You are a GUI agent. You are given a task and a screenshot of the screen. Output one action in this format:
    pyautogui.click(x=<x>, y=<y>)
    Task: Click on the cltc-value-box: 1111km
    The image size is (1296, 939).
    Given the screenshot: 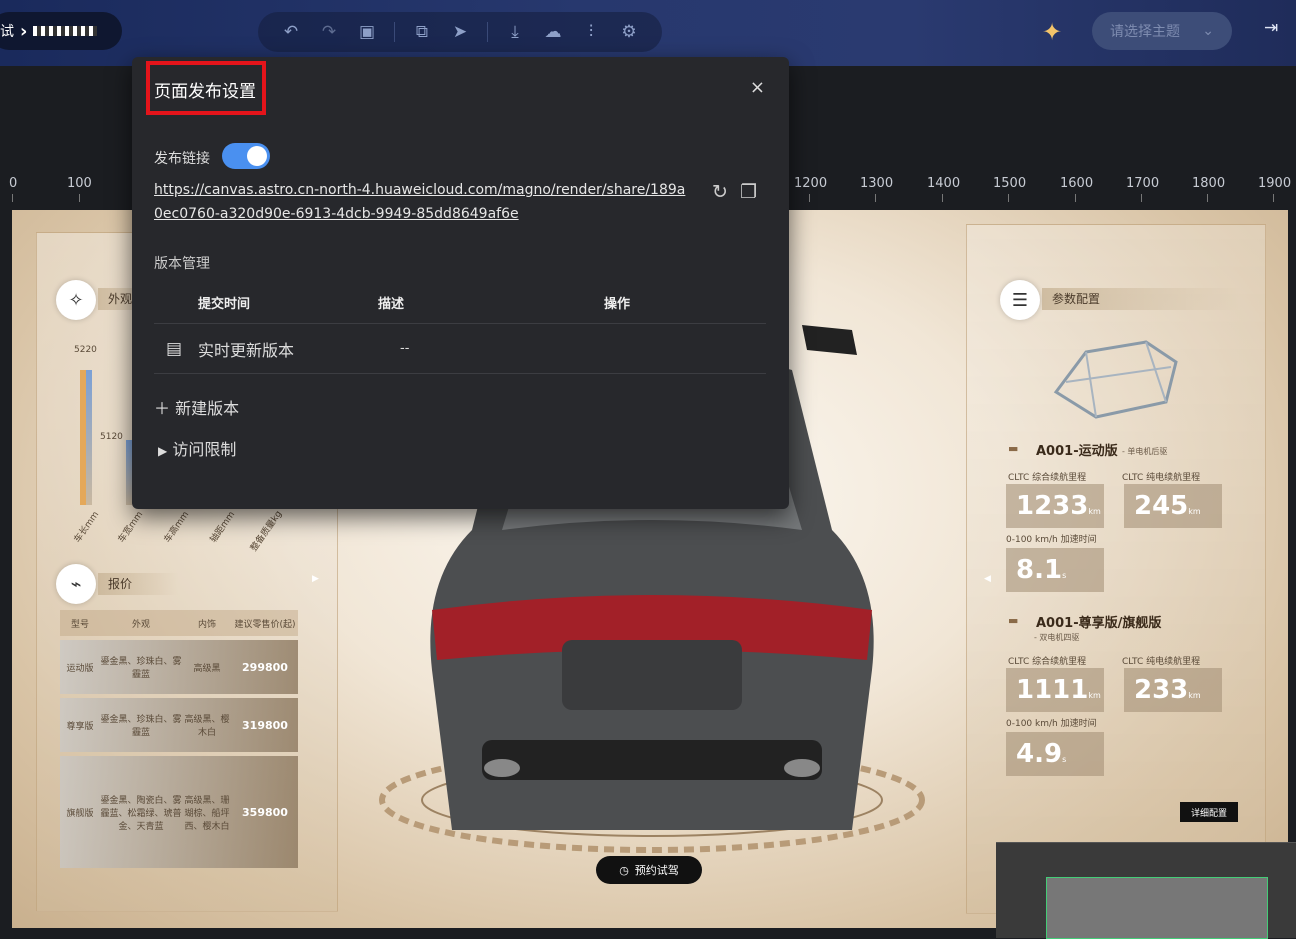 What is the action you would take?
    pyautogui.click(x=1055, y=690)
    